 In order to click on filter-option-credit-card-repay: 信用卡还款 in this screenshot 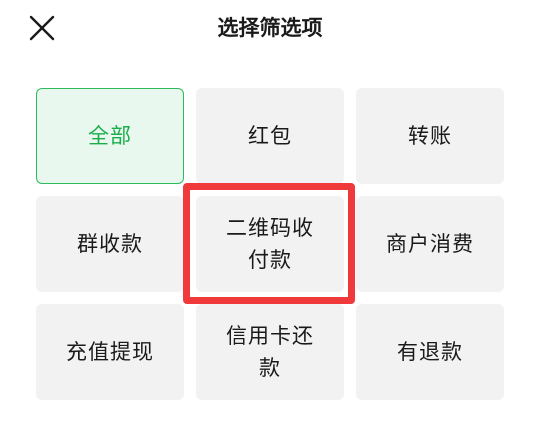, I will do `click(270, 352)`.